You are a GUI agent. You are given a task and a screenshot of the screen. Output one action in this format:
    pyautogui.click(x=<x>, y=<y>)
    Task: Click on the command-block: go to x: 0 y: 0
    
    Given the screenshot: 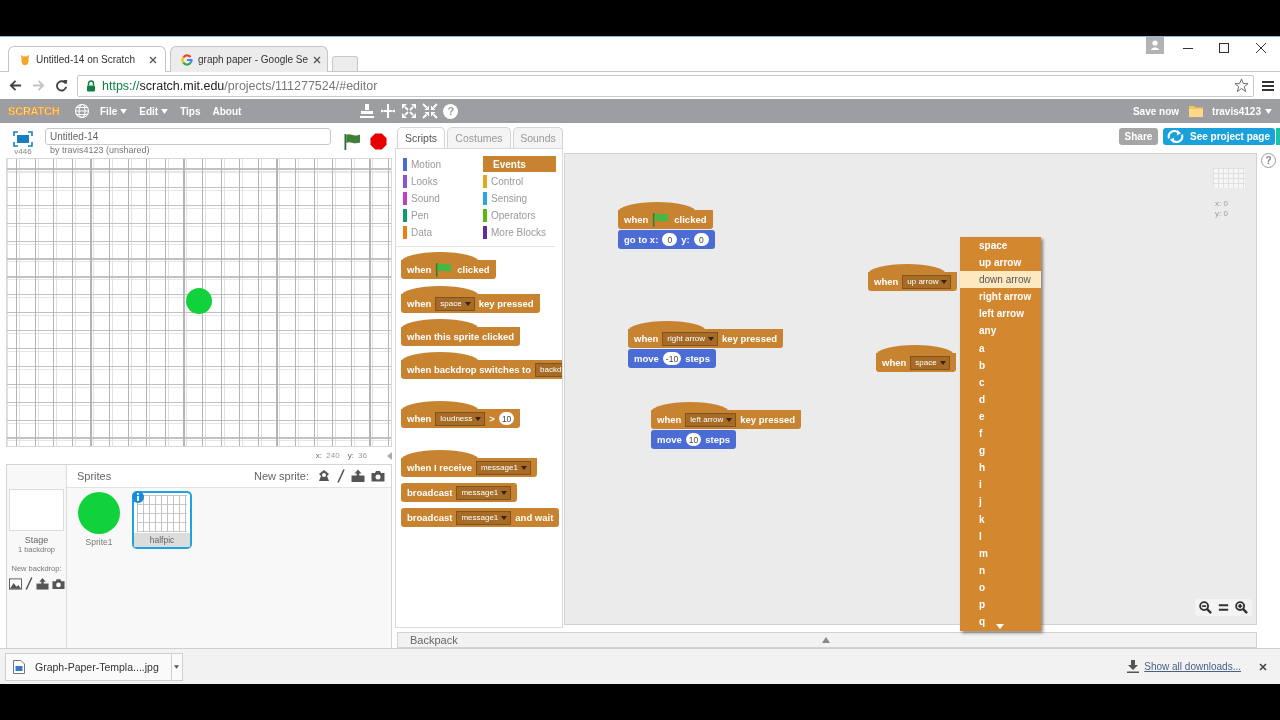 What is the action you would take?
    pyautogui.click(x=666, y=239)
    